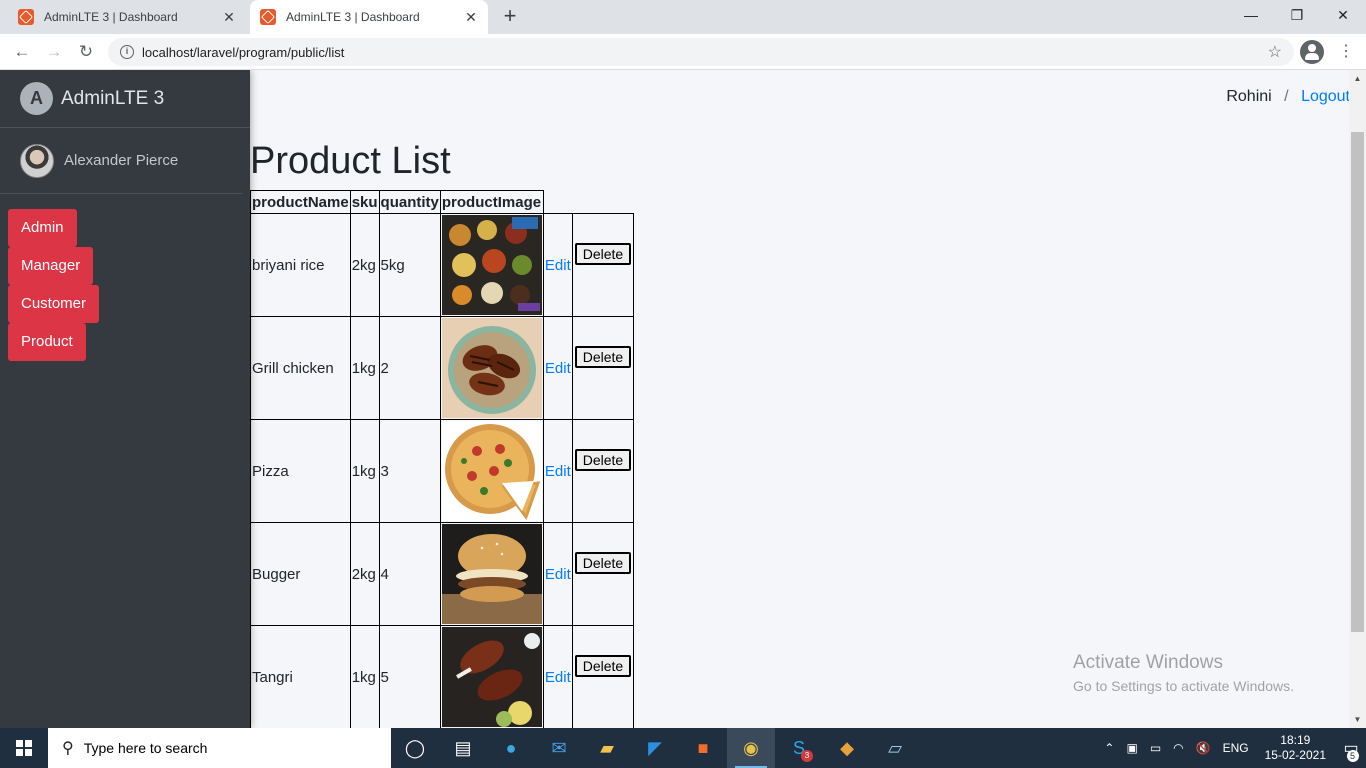 This screenshot has height=768, width=1366. I want to click on back-arrow-icon: ←, so click(22, 52).